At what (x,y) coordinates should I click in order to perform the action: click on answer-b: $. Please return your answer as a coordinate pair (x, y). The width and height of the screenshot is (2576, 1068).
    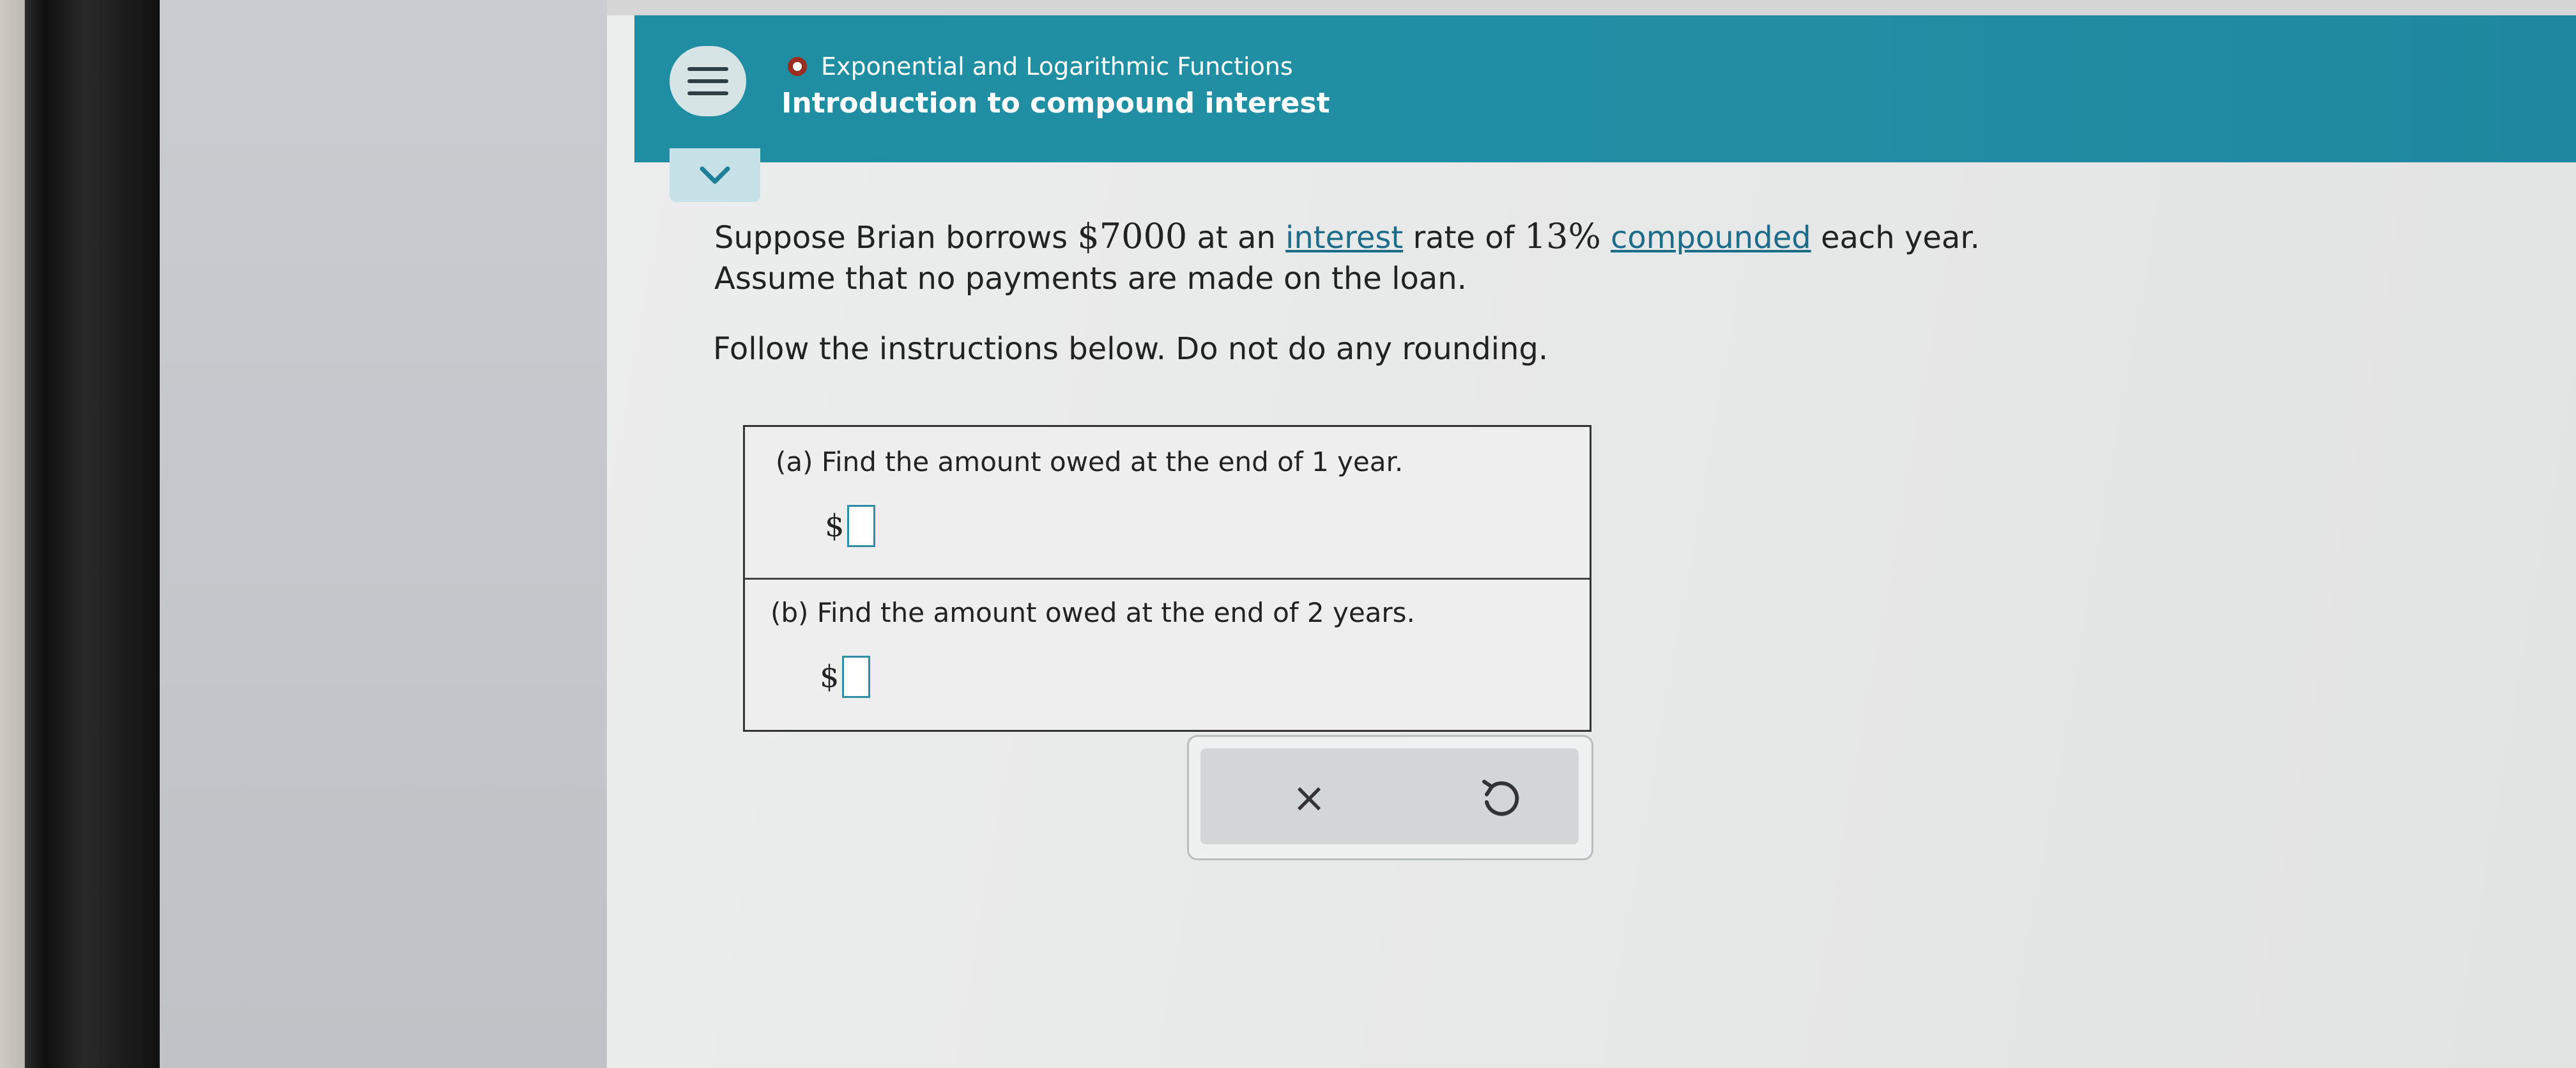
    Looking at the image, I should click on (845, 677).